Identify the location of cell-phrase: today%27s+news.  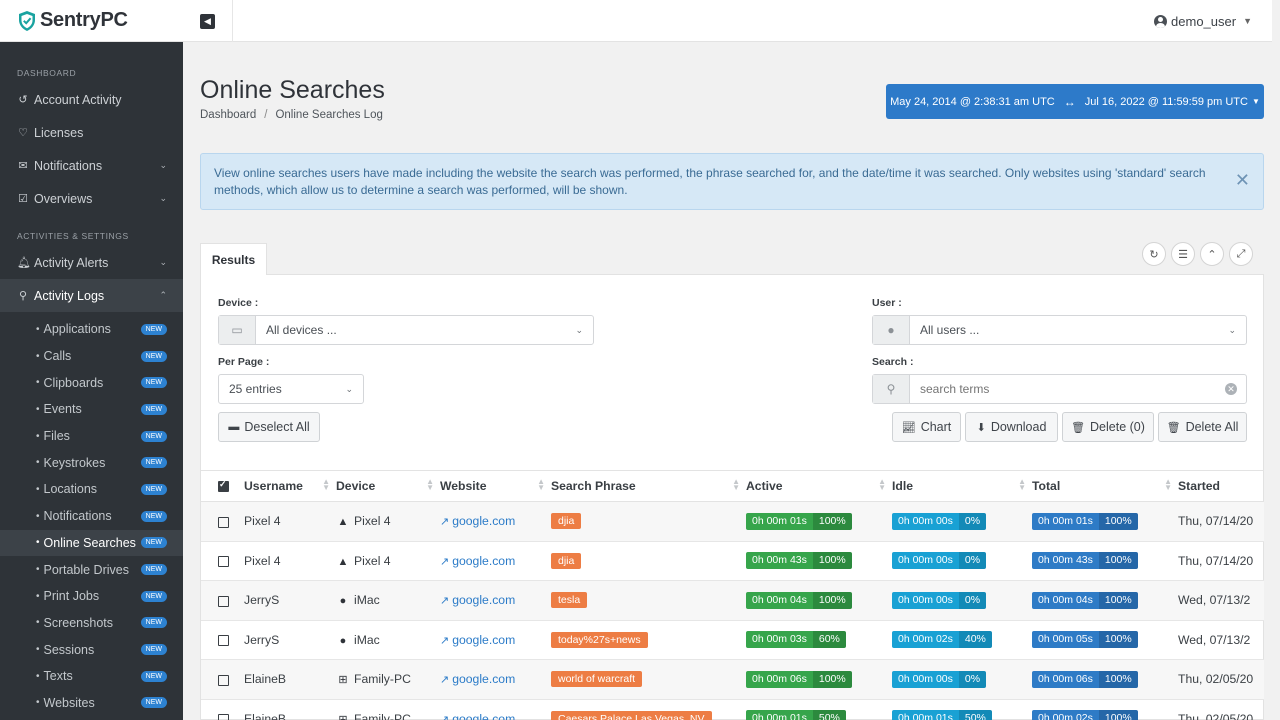
(648, 640).